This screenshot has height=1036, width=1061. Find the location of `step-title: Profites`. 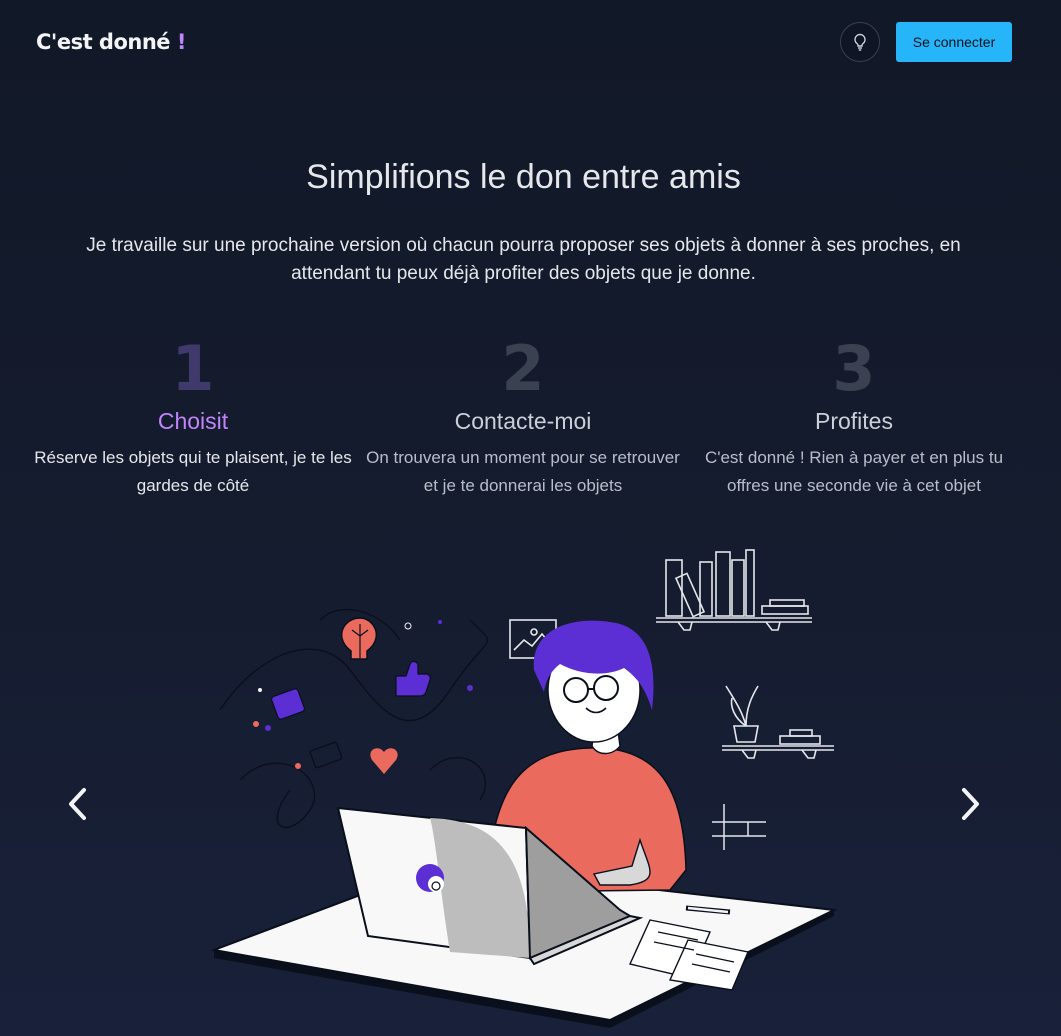

step-title: Profites is located at coordinates (854, 421).